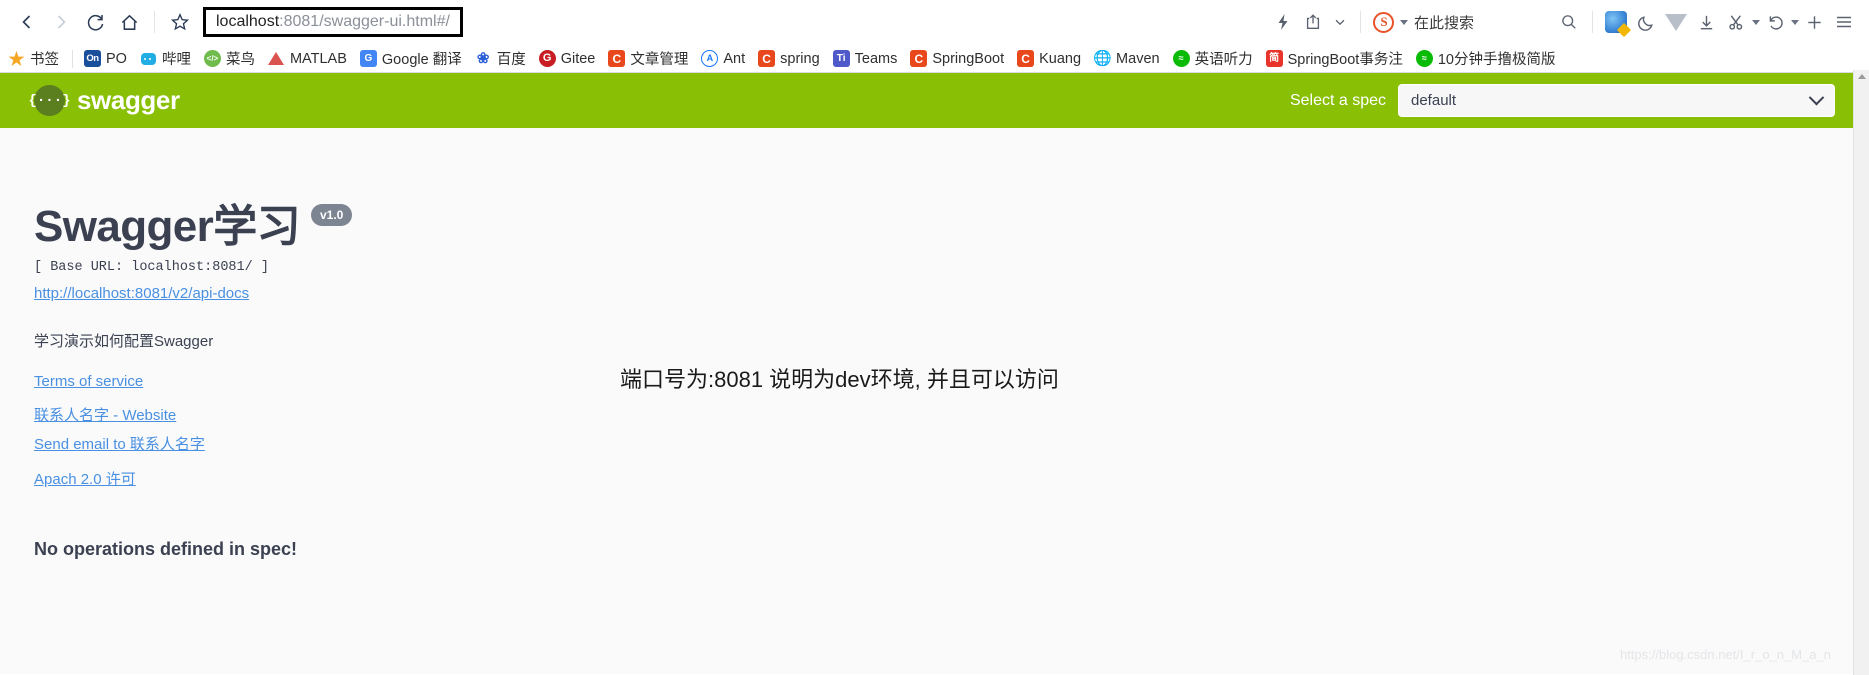 The width and height of the screenshot is (1869, 675). I want to click on bookmark-label: 书签, so click(44, 60).